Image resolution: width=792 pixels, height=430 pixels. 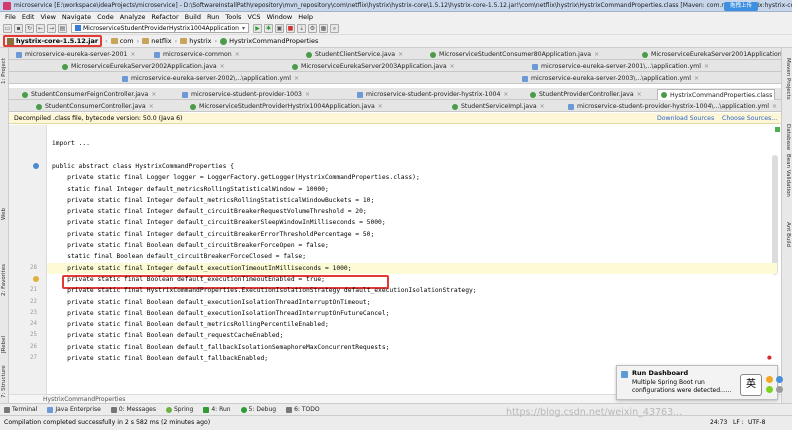 I want to click on breadcrumb-com: com, so click(x=122, y=41).